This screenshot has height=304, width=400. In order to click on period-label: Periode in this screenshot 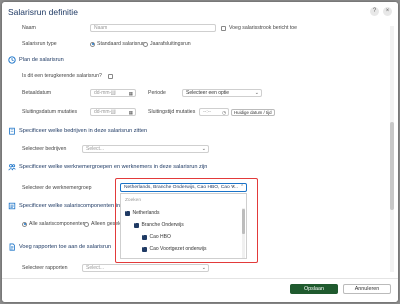, I will do `click(157, 93)`.